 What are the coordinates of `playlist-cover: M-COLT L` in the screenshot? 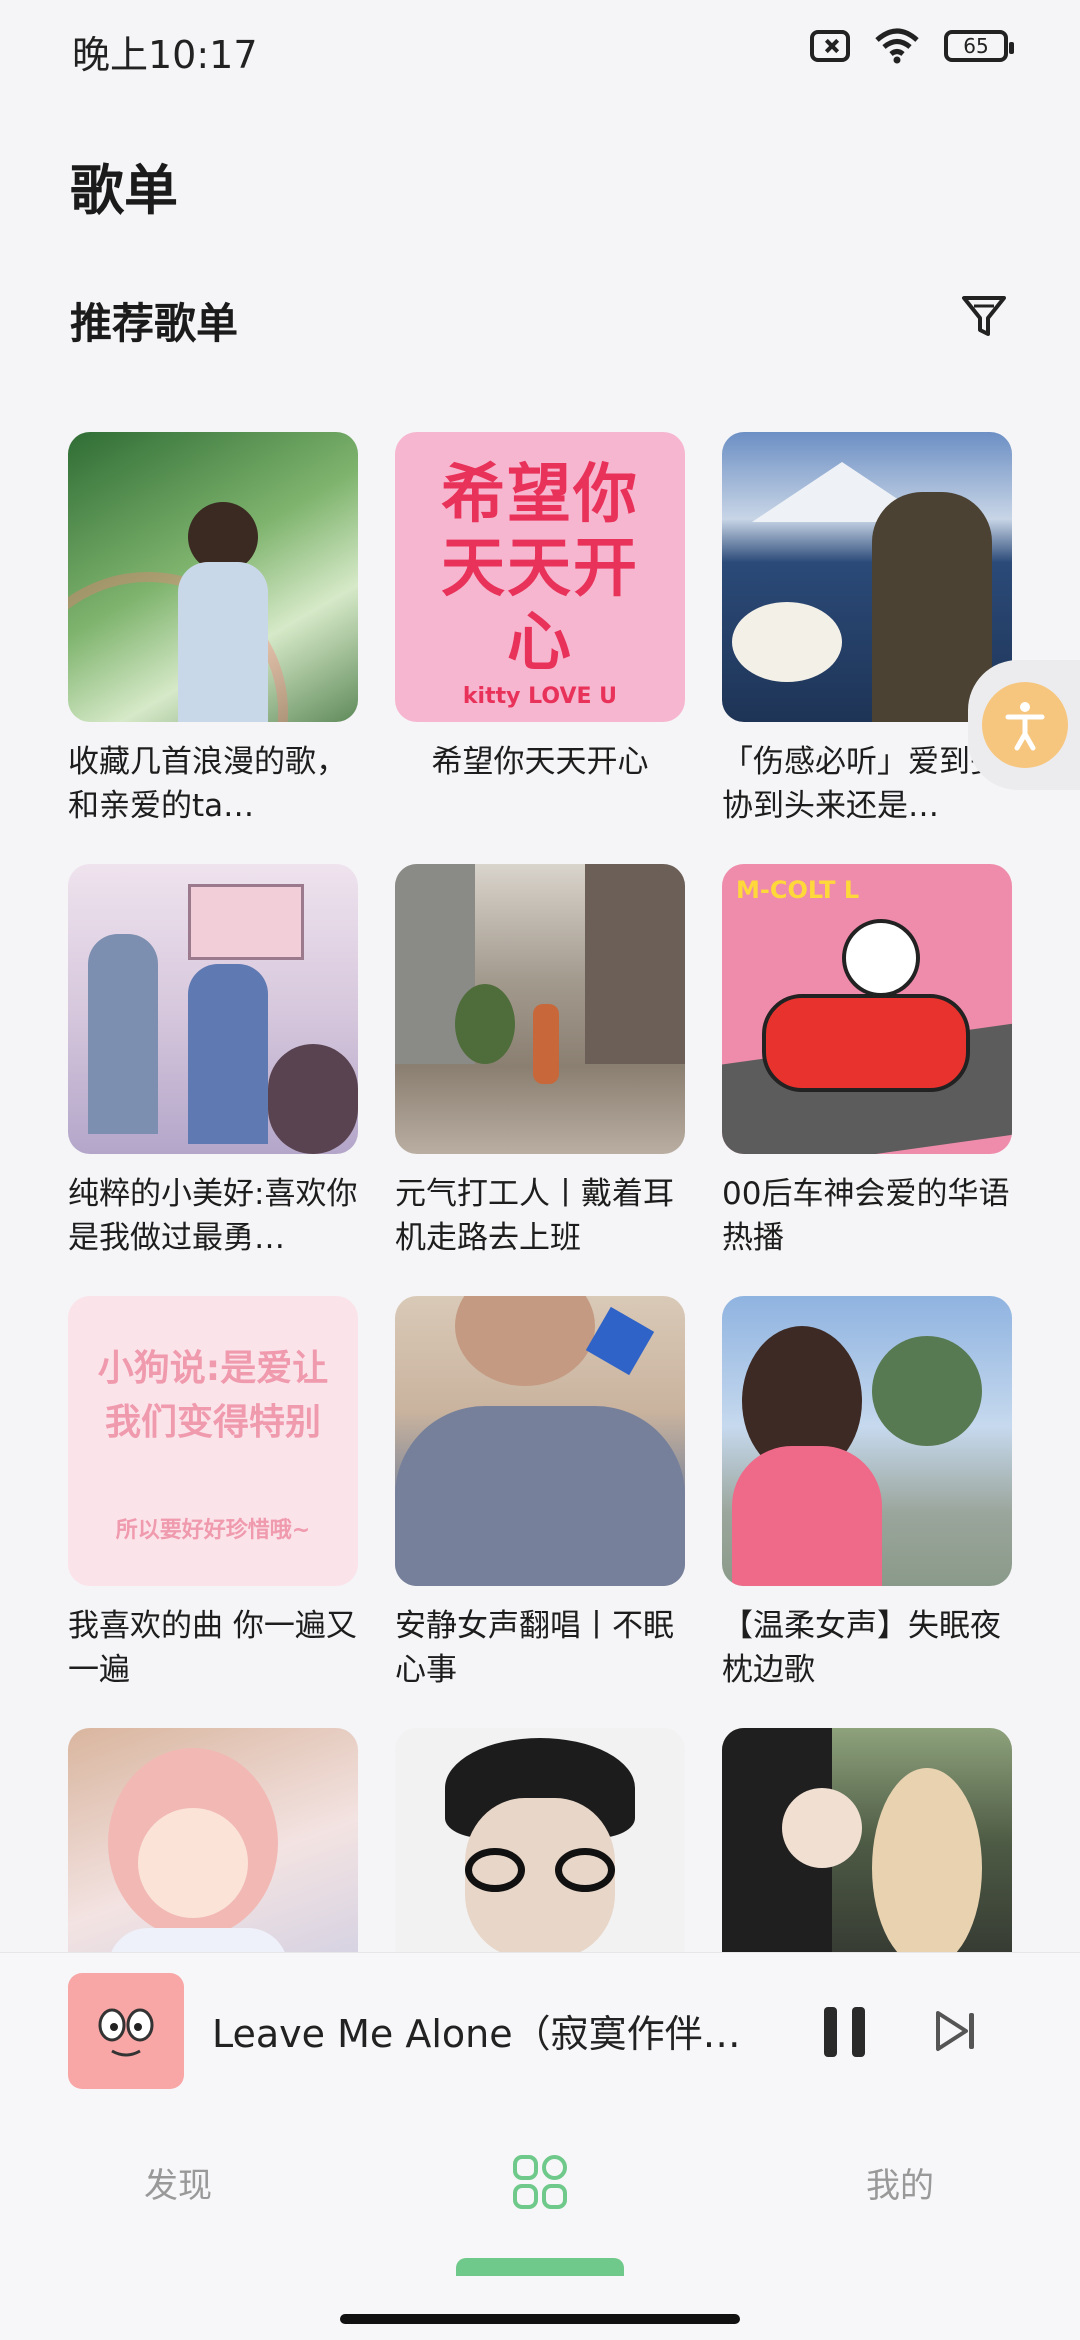 It's located at (867, 1009).